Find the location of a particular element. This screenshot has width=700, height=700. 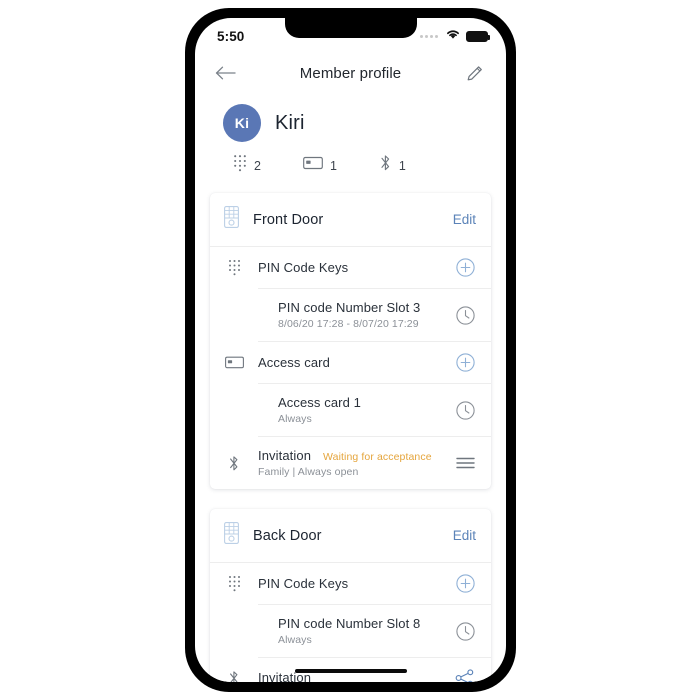

member-name: Kiri is located at coordinates (290, 122).